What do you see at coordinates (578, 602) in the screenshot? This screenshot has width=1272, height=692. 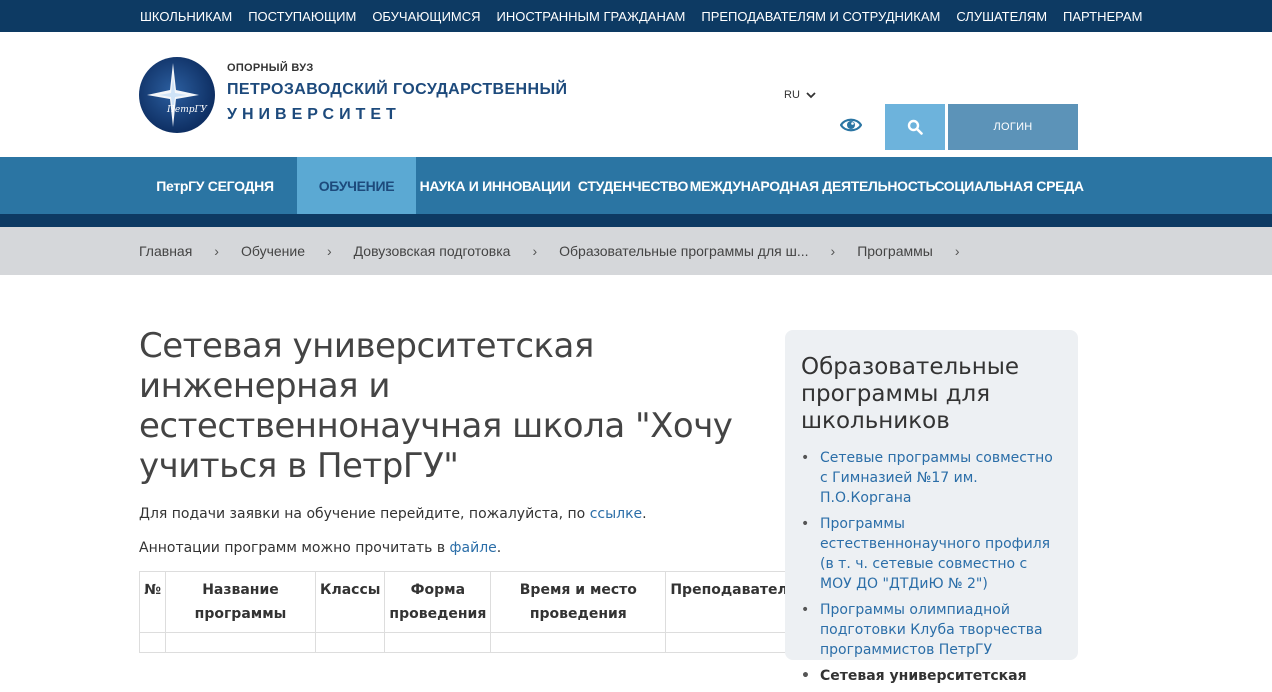 I see `column-header-time-place: Время и место проведения` at bounding box center [578, 602].